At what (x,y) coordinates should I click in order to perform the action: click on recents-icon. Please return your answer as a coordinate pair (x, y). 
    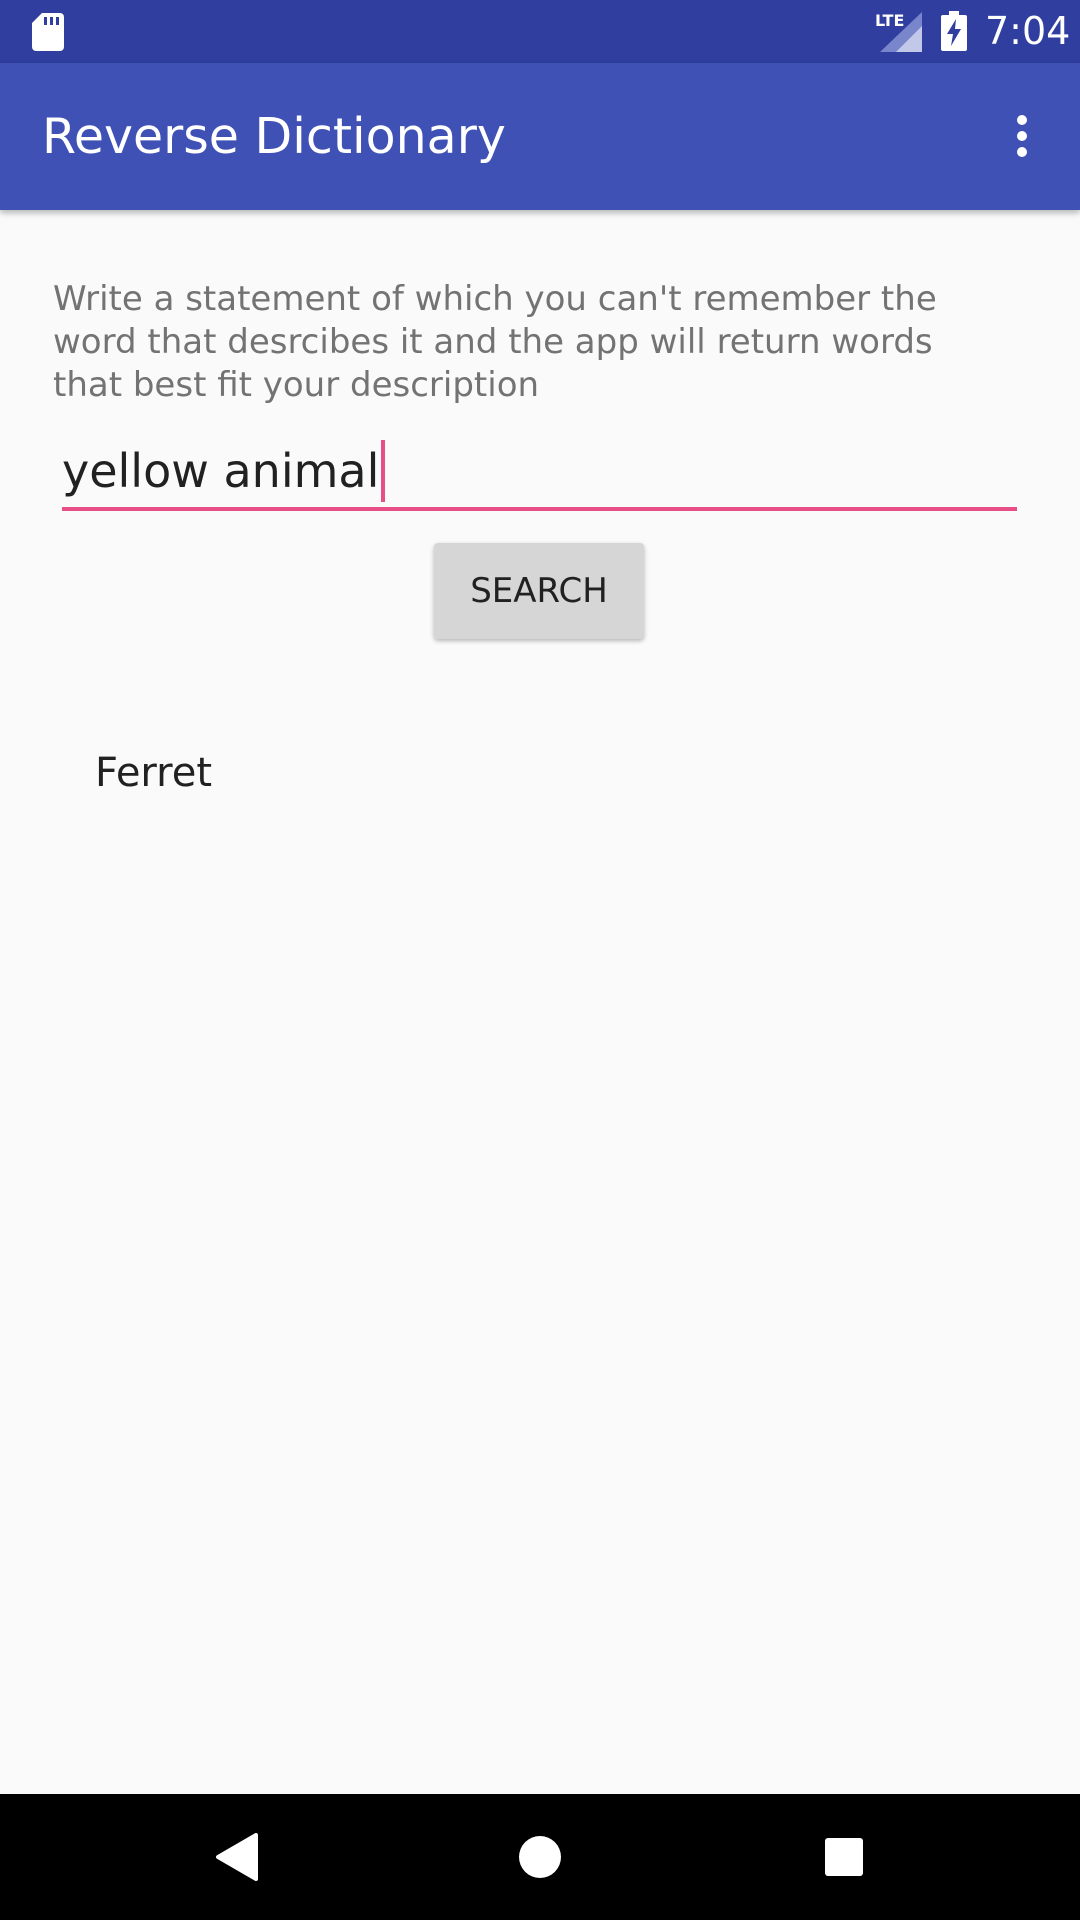
    Looking at the image, I should click on (844, 1857).